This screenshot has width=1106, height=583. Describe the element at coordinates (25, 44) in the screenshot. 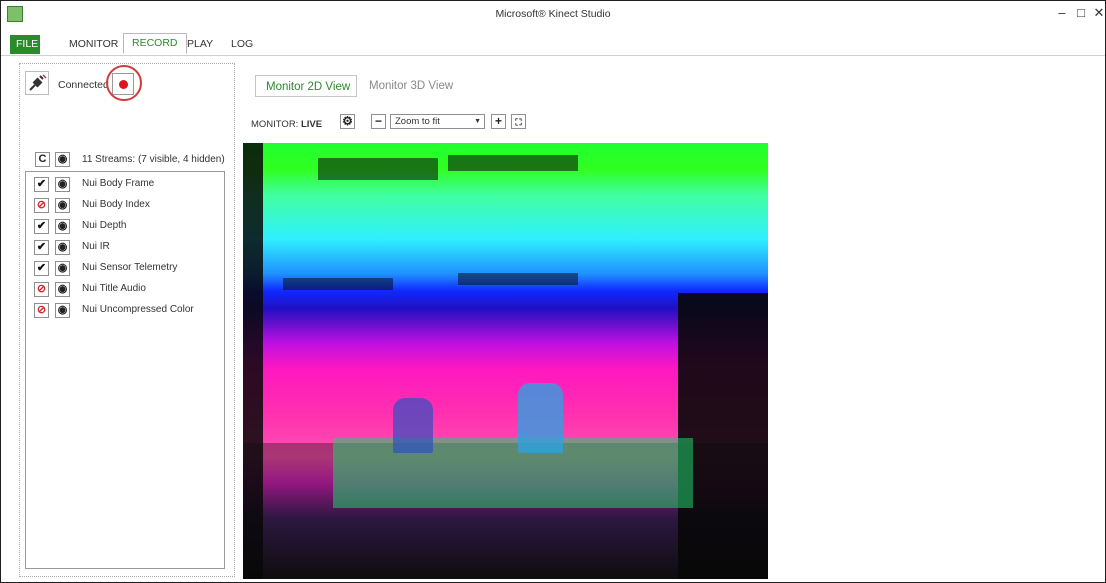

I see `tab-file: FILE` at that location.